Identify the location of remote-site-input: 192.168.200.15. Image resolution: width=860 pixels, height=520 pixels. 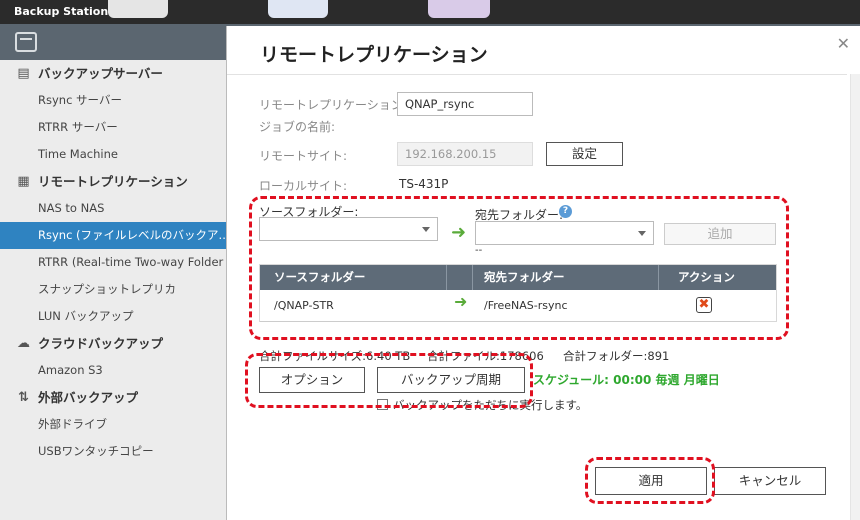
(465, 154).